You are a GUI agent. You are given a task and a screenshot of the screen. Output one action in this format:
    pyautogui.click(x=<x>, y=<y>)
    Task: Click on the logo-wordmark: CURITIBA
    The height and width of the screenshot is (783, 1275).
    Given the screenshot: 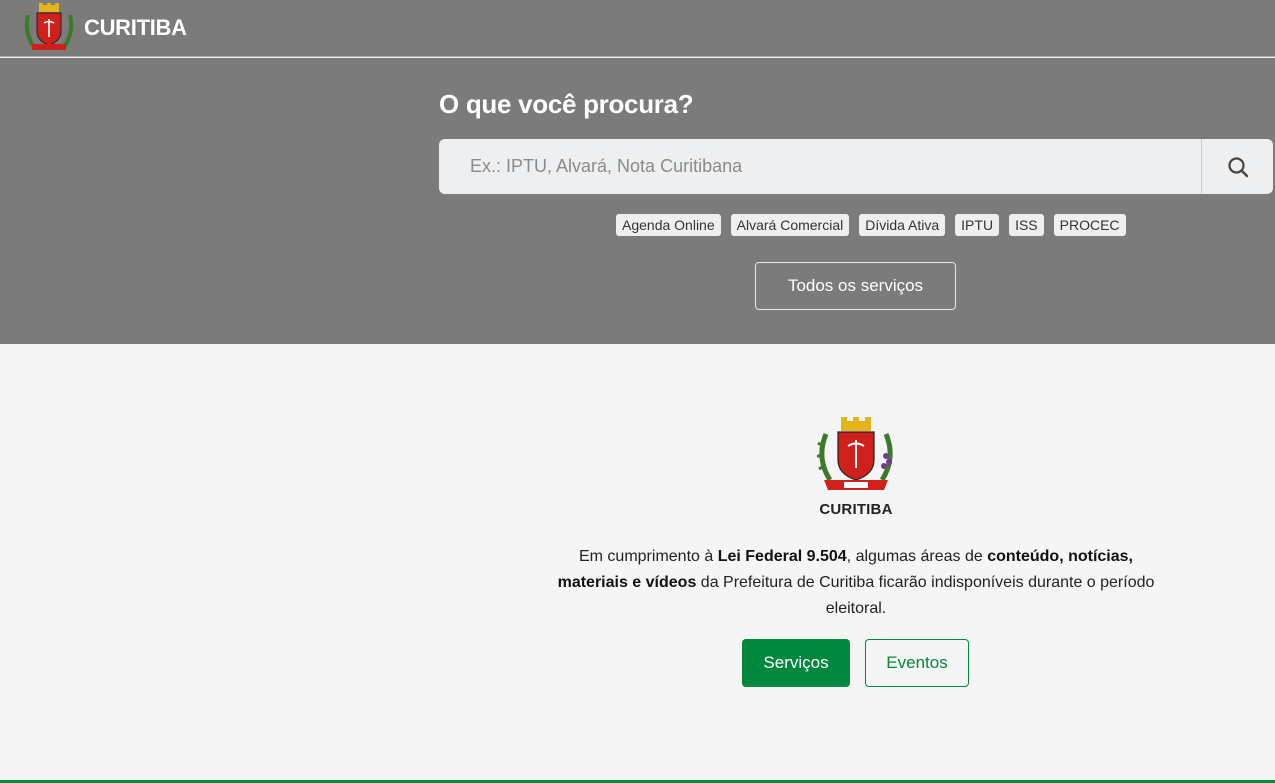 What is the action you would take?
    pyautogui.click(x=856, y=509)
    